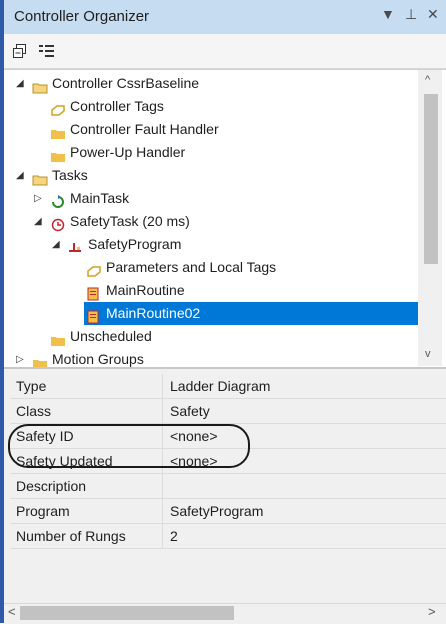 Image resolution: width=446 pixels, height=624 pixels. Describe the element at coordinates (388, 14) in the screenshot. I see `dropdown-icon: ▼` at that location.